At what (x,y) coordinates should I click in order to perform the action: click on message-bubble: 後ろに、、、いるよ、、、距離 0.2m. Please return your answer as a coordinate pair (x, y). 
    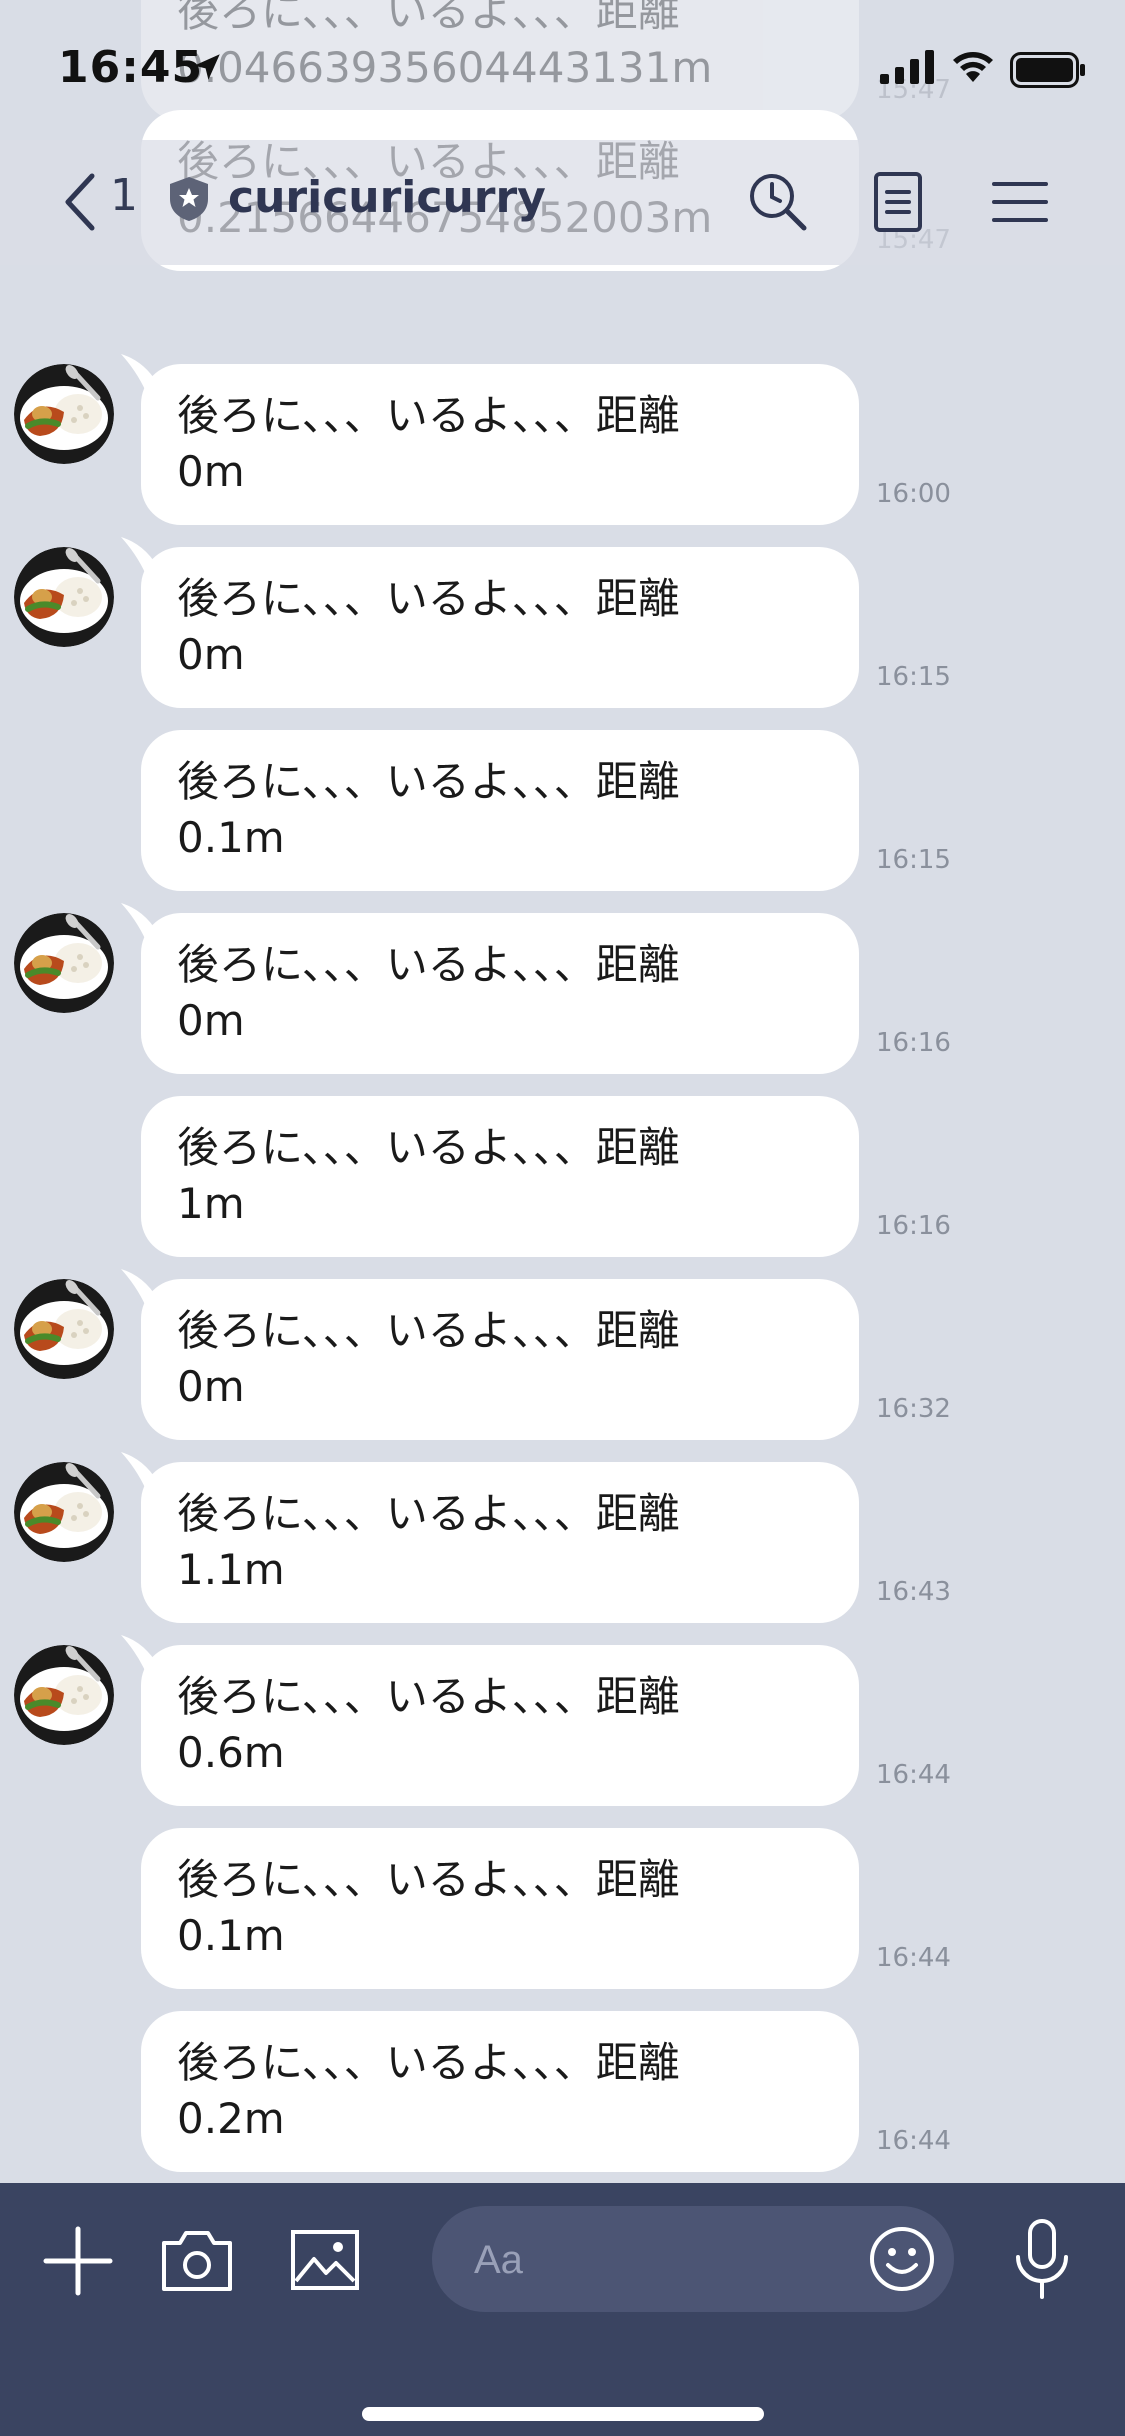
    Looking at the image, I should click on (500, 2091).